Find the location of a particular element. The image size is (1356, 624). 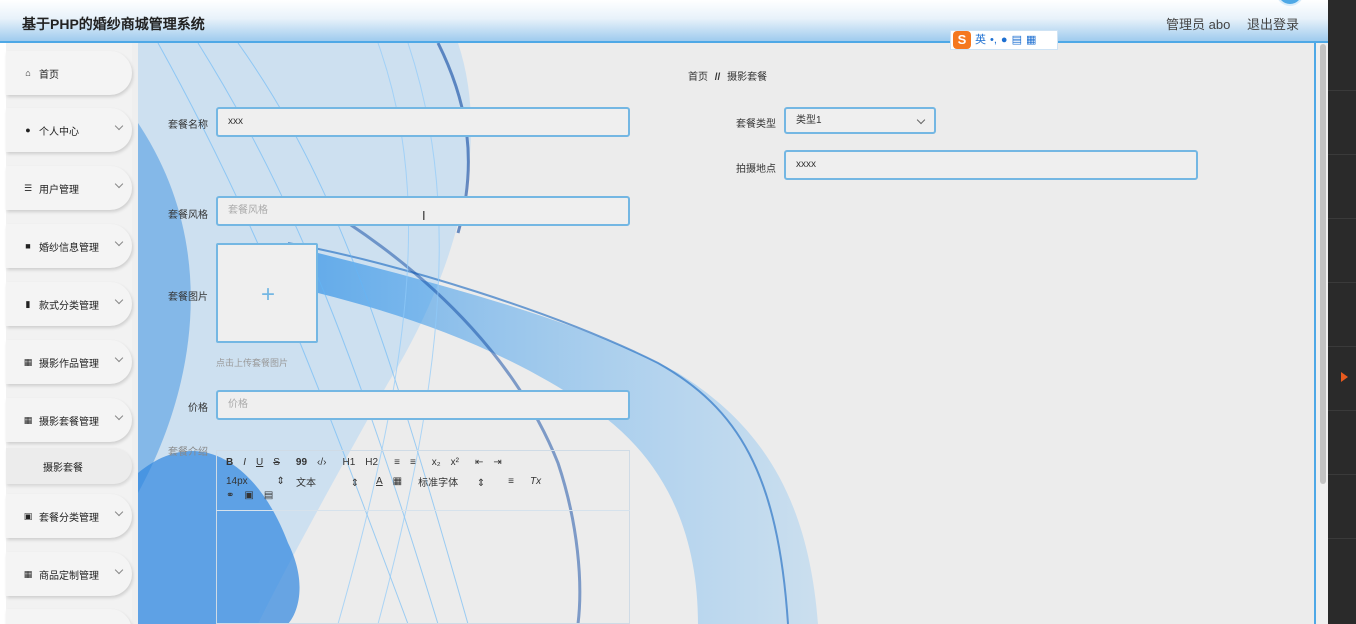

list-icon: ☰ is located at coordinates (28, 187).